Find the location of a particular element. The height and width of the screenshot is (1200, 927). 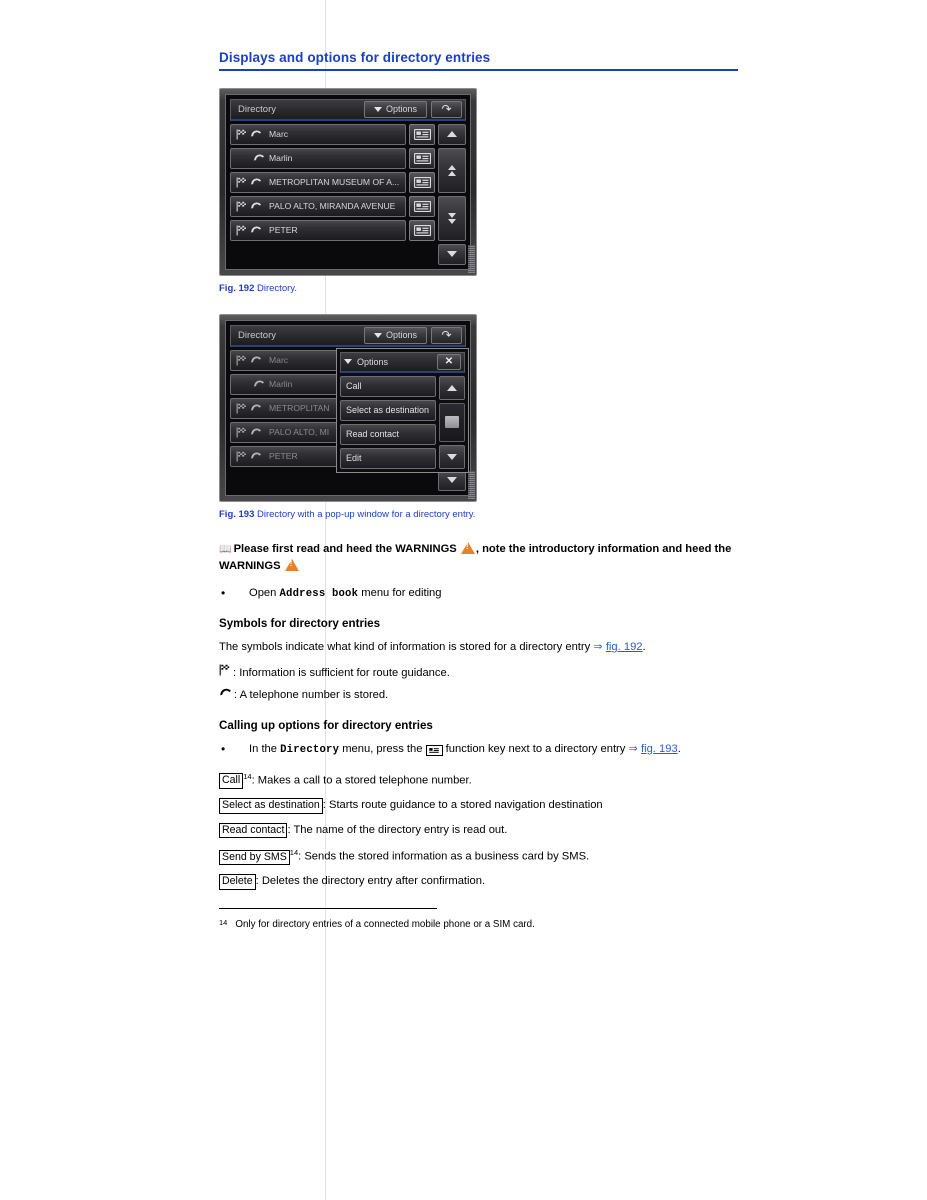

scroll-page-up-button is located at coordinates (452, 170).